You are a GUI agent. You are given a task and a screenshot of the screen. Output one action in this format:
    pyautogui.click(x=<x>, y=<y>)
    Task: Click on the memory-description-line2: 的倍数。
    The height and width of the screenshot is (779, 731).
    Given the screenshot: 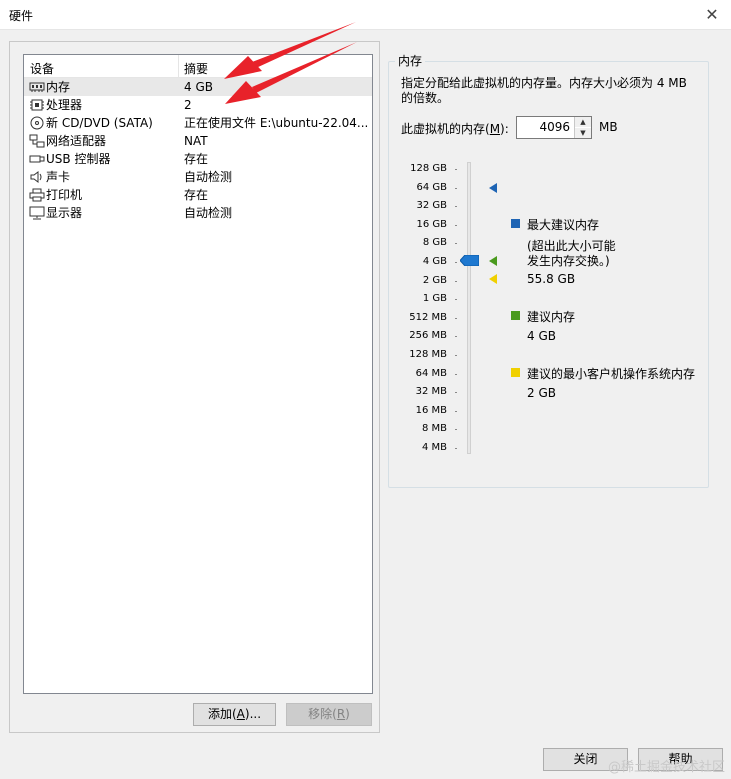 What is the action you would take?
    pyautogui.click(x=425, y=98)
    